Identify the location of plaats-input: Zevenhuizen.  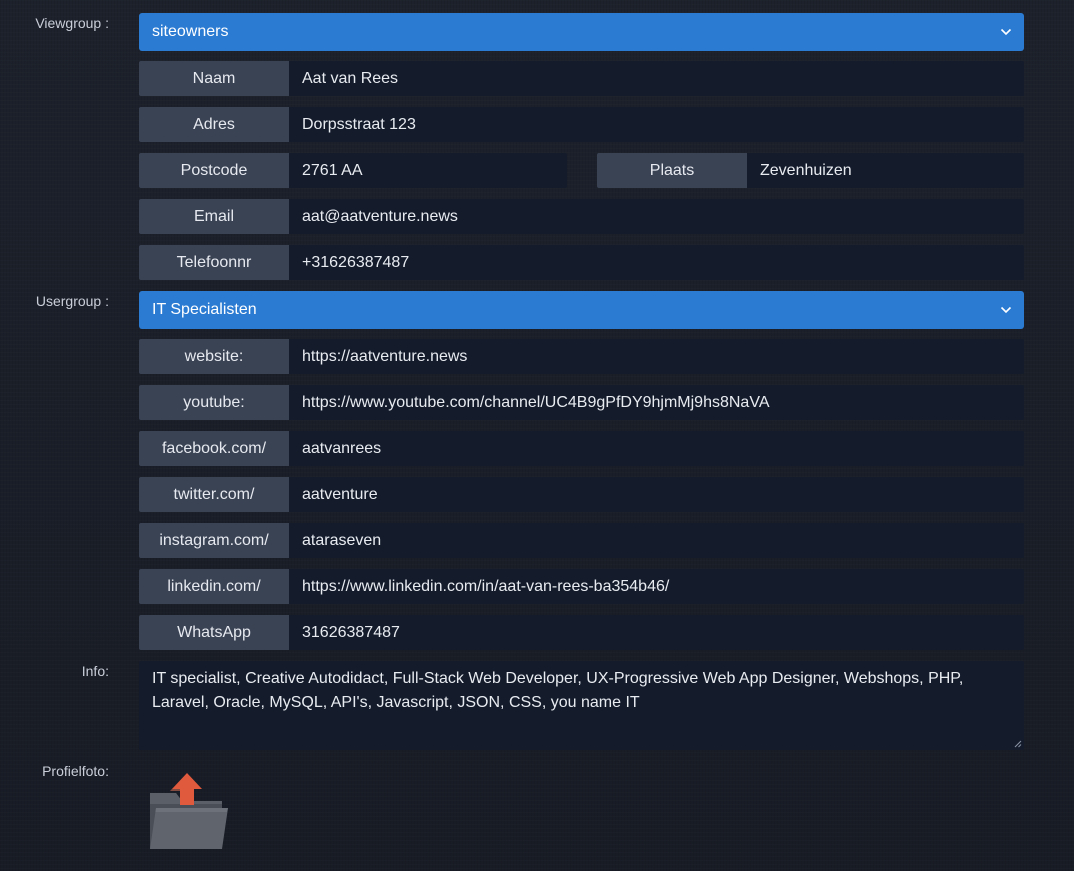
(885, 170).